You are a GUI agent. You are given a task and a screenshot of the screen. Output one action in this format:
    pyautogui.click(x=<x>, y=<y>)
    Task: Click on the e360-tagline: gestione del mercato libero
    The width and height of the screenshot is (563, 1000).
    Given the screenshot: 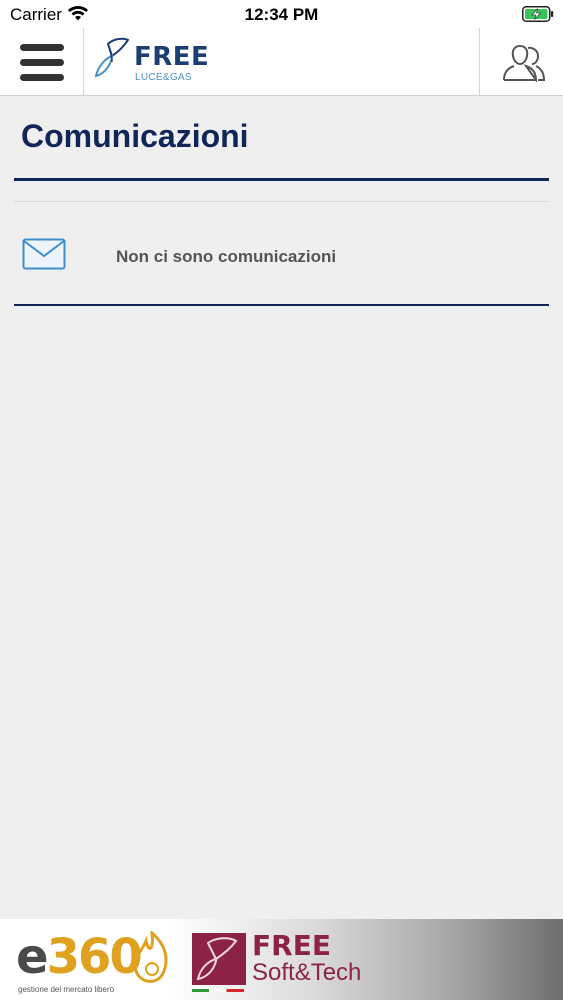 What is the action you would take?
    pyautogui.click(x=66, y=989)
    